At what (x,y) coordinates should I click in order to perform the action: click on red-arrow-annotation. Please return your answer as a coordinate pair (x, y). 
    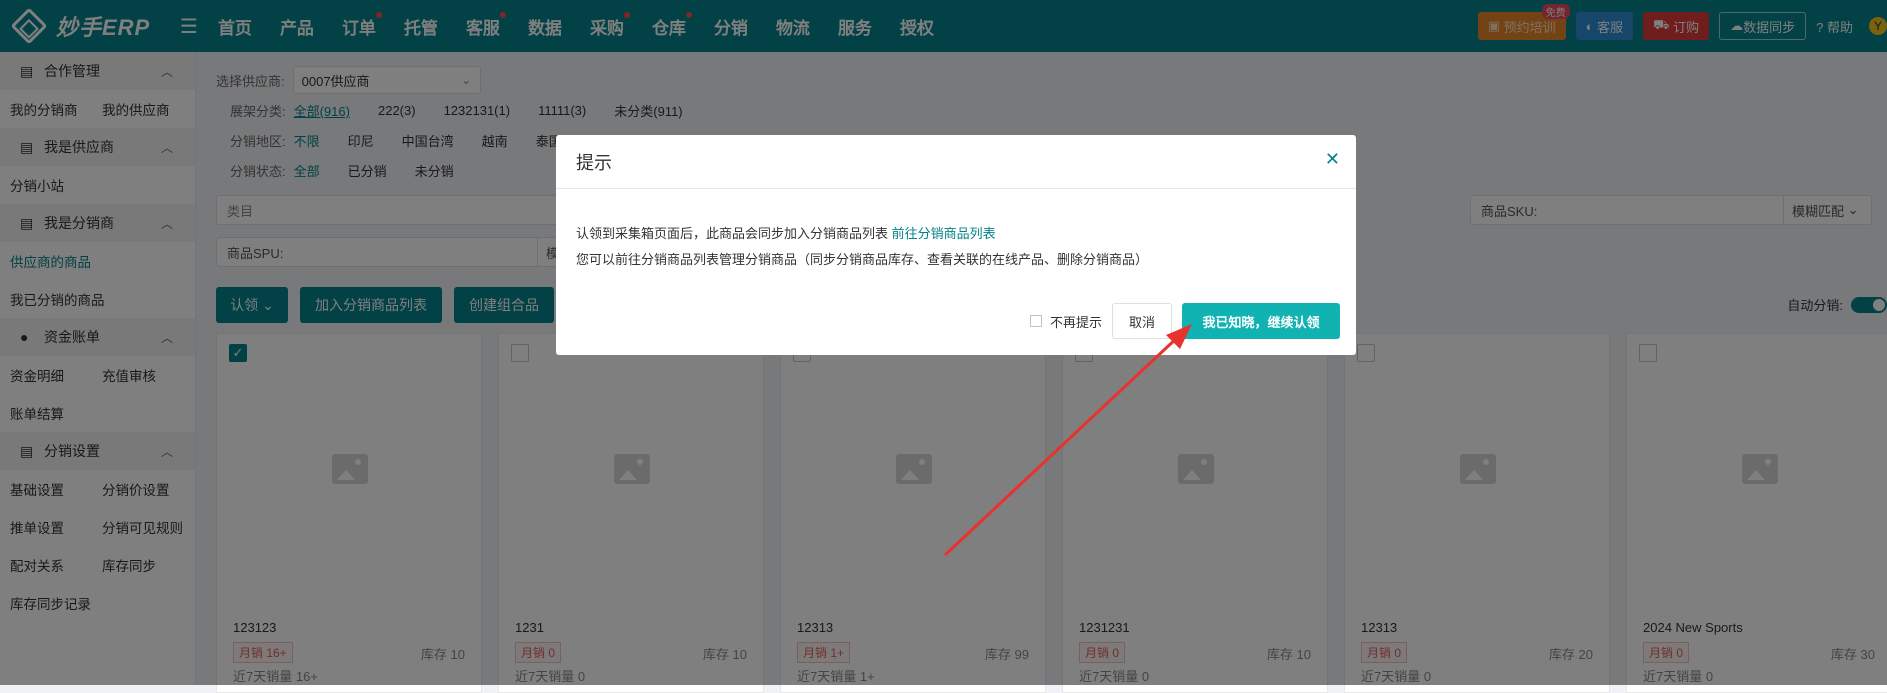
    Looking at the image, I should click on (1067, 440).